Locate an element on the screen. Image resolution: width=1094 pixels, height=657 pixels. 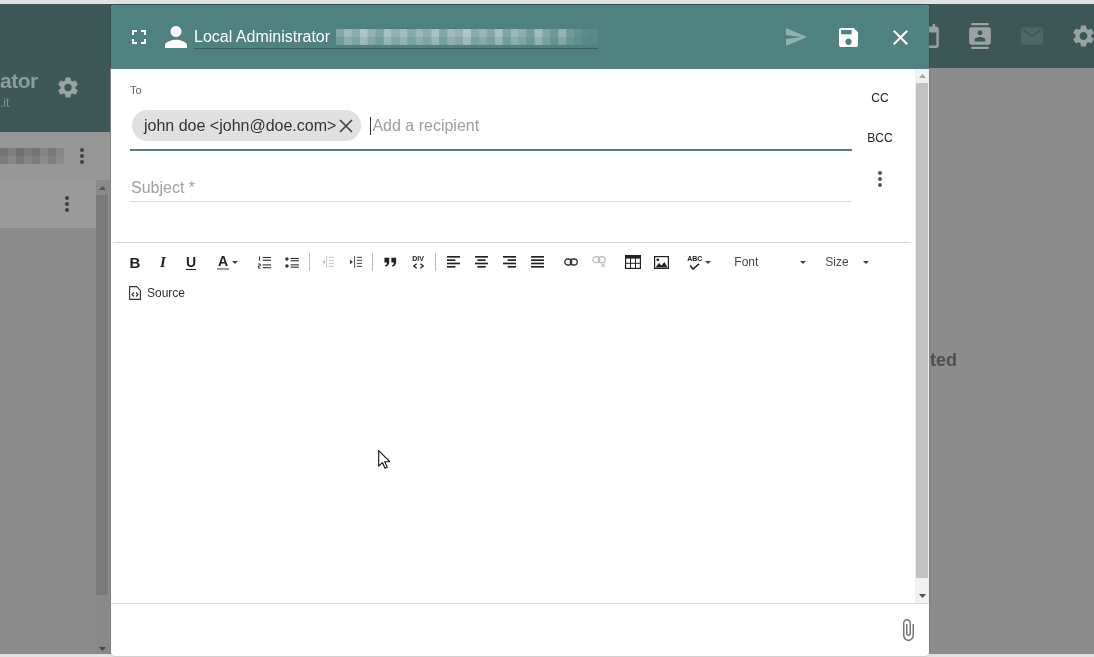
justify-icon is located at coordinates (537, 262).